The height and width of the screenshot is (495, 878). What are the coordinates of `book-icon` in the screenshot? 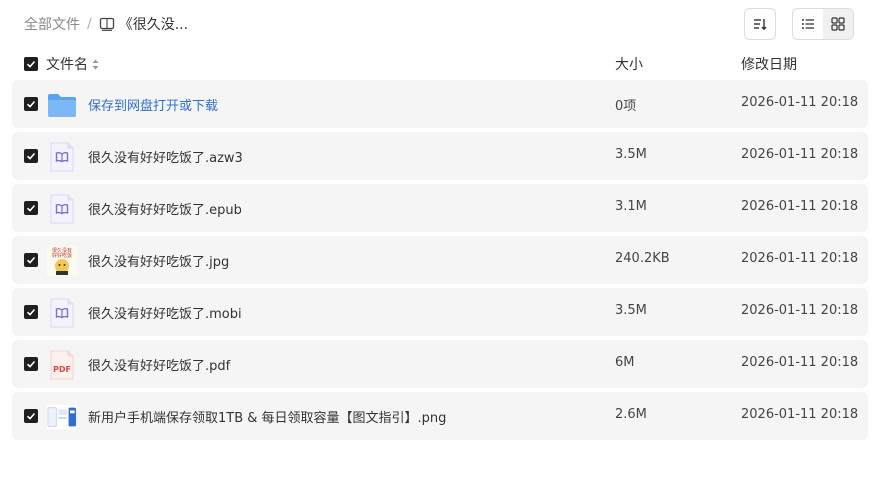 It's located at (107, 24).